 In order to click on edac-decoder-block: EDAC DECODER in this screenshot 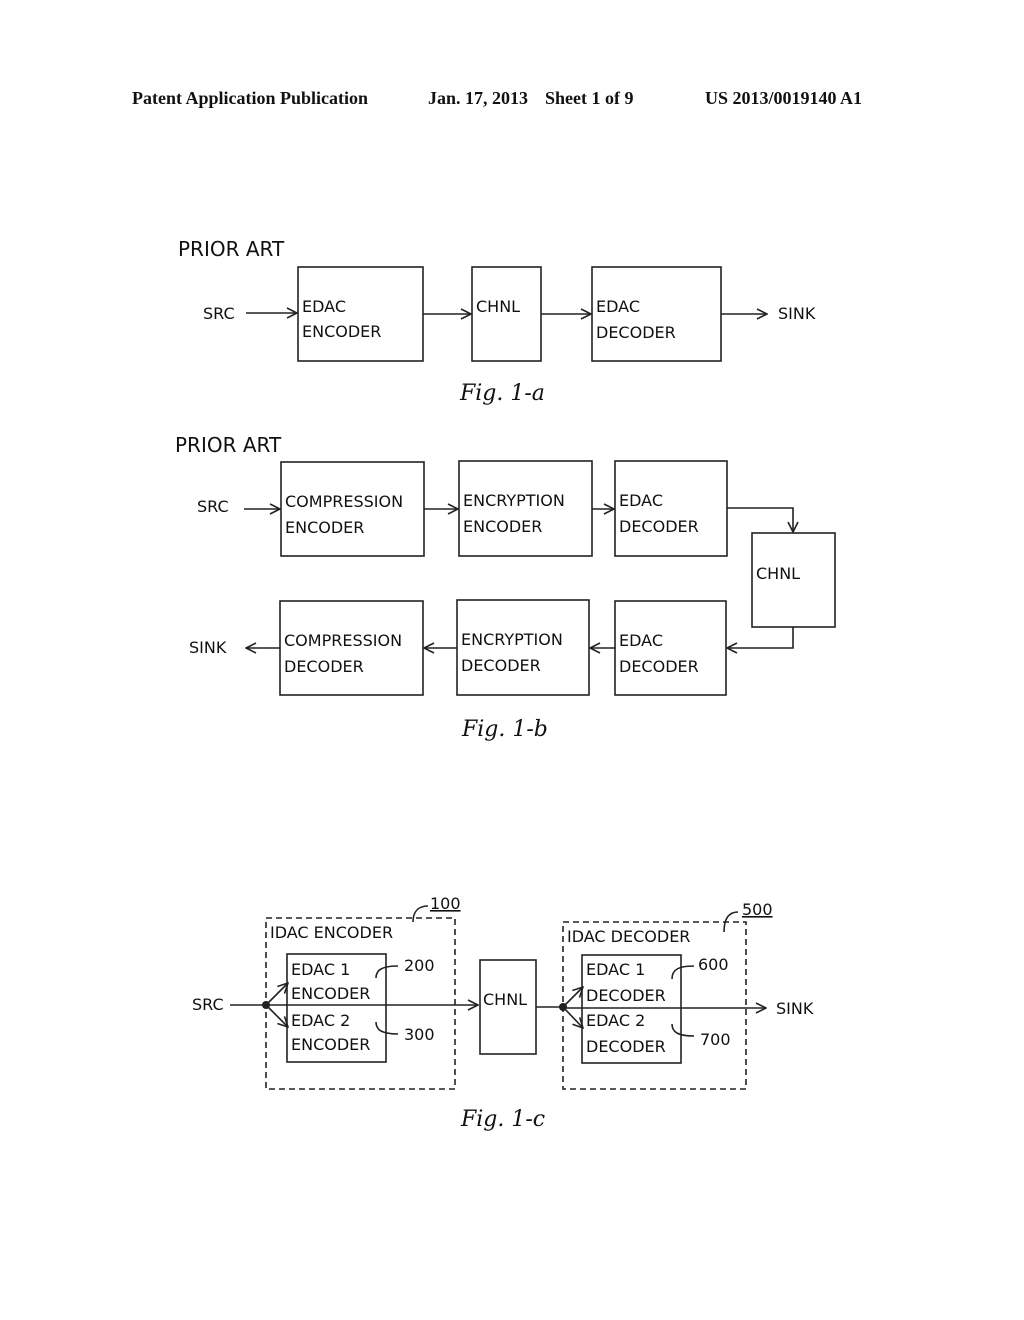, I will do `click(656, 314)`.